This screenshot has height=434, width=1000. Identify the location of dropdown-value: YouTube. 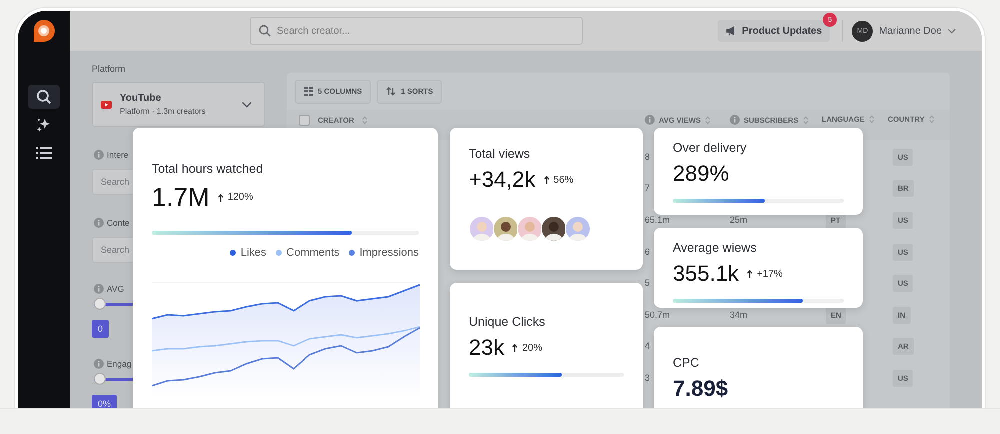
(141, 98).